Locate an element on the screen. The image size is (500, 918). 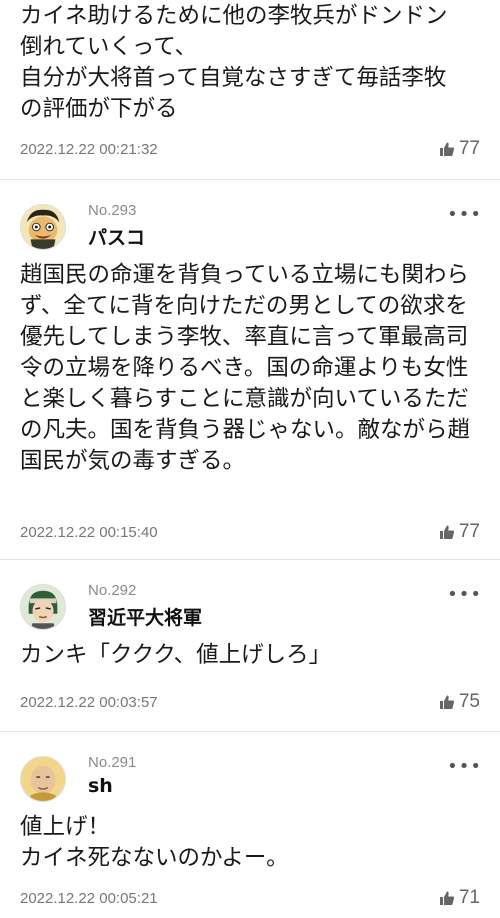
comment-header: No.291 sh ••• is located at coordinates (250, 777).